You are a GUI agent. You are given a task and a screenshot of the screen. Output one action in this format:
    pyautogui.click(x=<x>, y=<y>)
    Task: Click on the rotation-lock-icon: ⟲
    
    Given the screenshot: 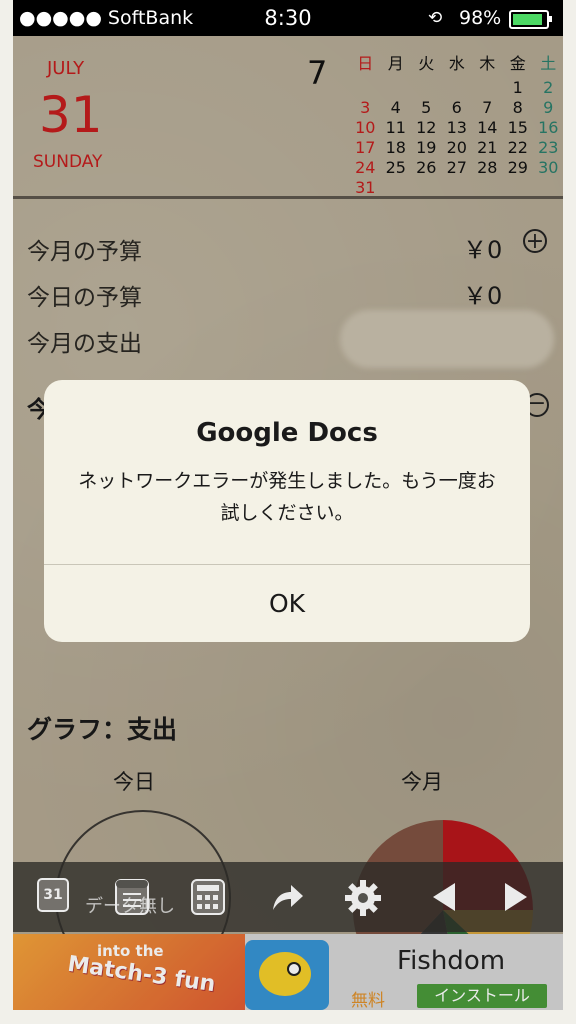 What is the action you would take?
    pyautogui.click(x=435, y=18)
    